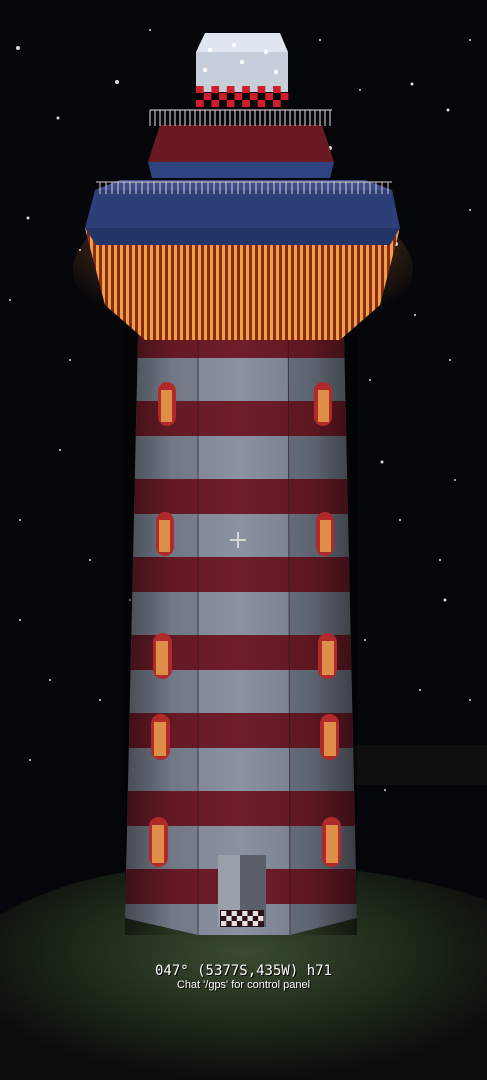 The height and width of the screenshot is (1080, 487). What do you see at coordinates (238, 540) in the screenshot?
I see `crosshair-icon` at bounding box center [238, 540].